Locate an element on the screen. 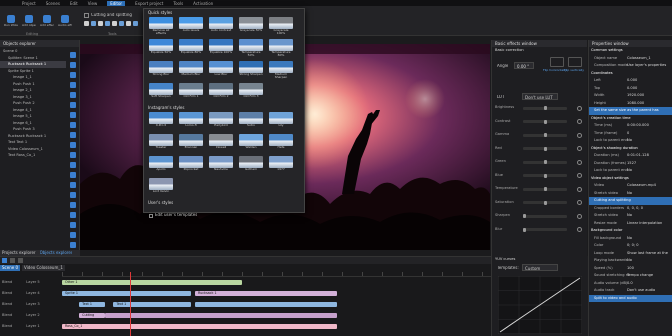 The width and height of the screenshot is (672, 336). timeline-clip: Sprite 1 is located at coordinates (126, 293).